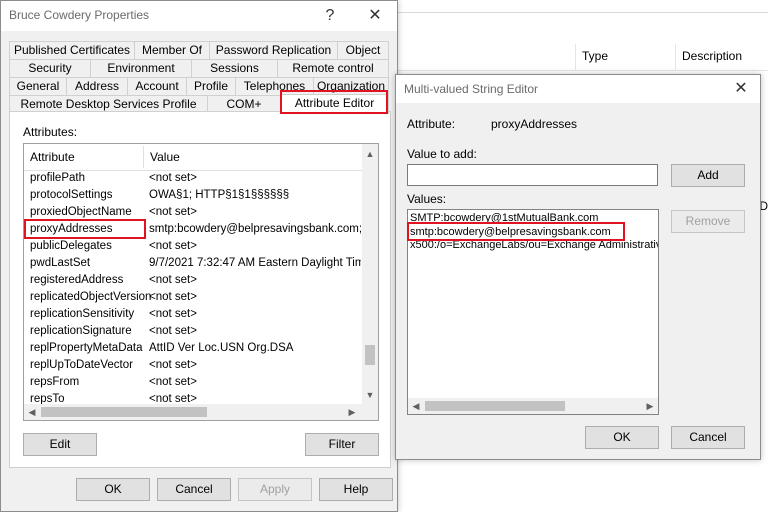 Image resolution: width=768 pixels, height=512 pixels. Describe the element at coordinates (370, 395) in the screenshot. I see `scroll-down-icon: ▼` at that location.